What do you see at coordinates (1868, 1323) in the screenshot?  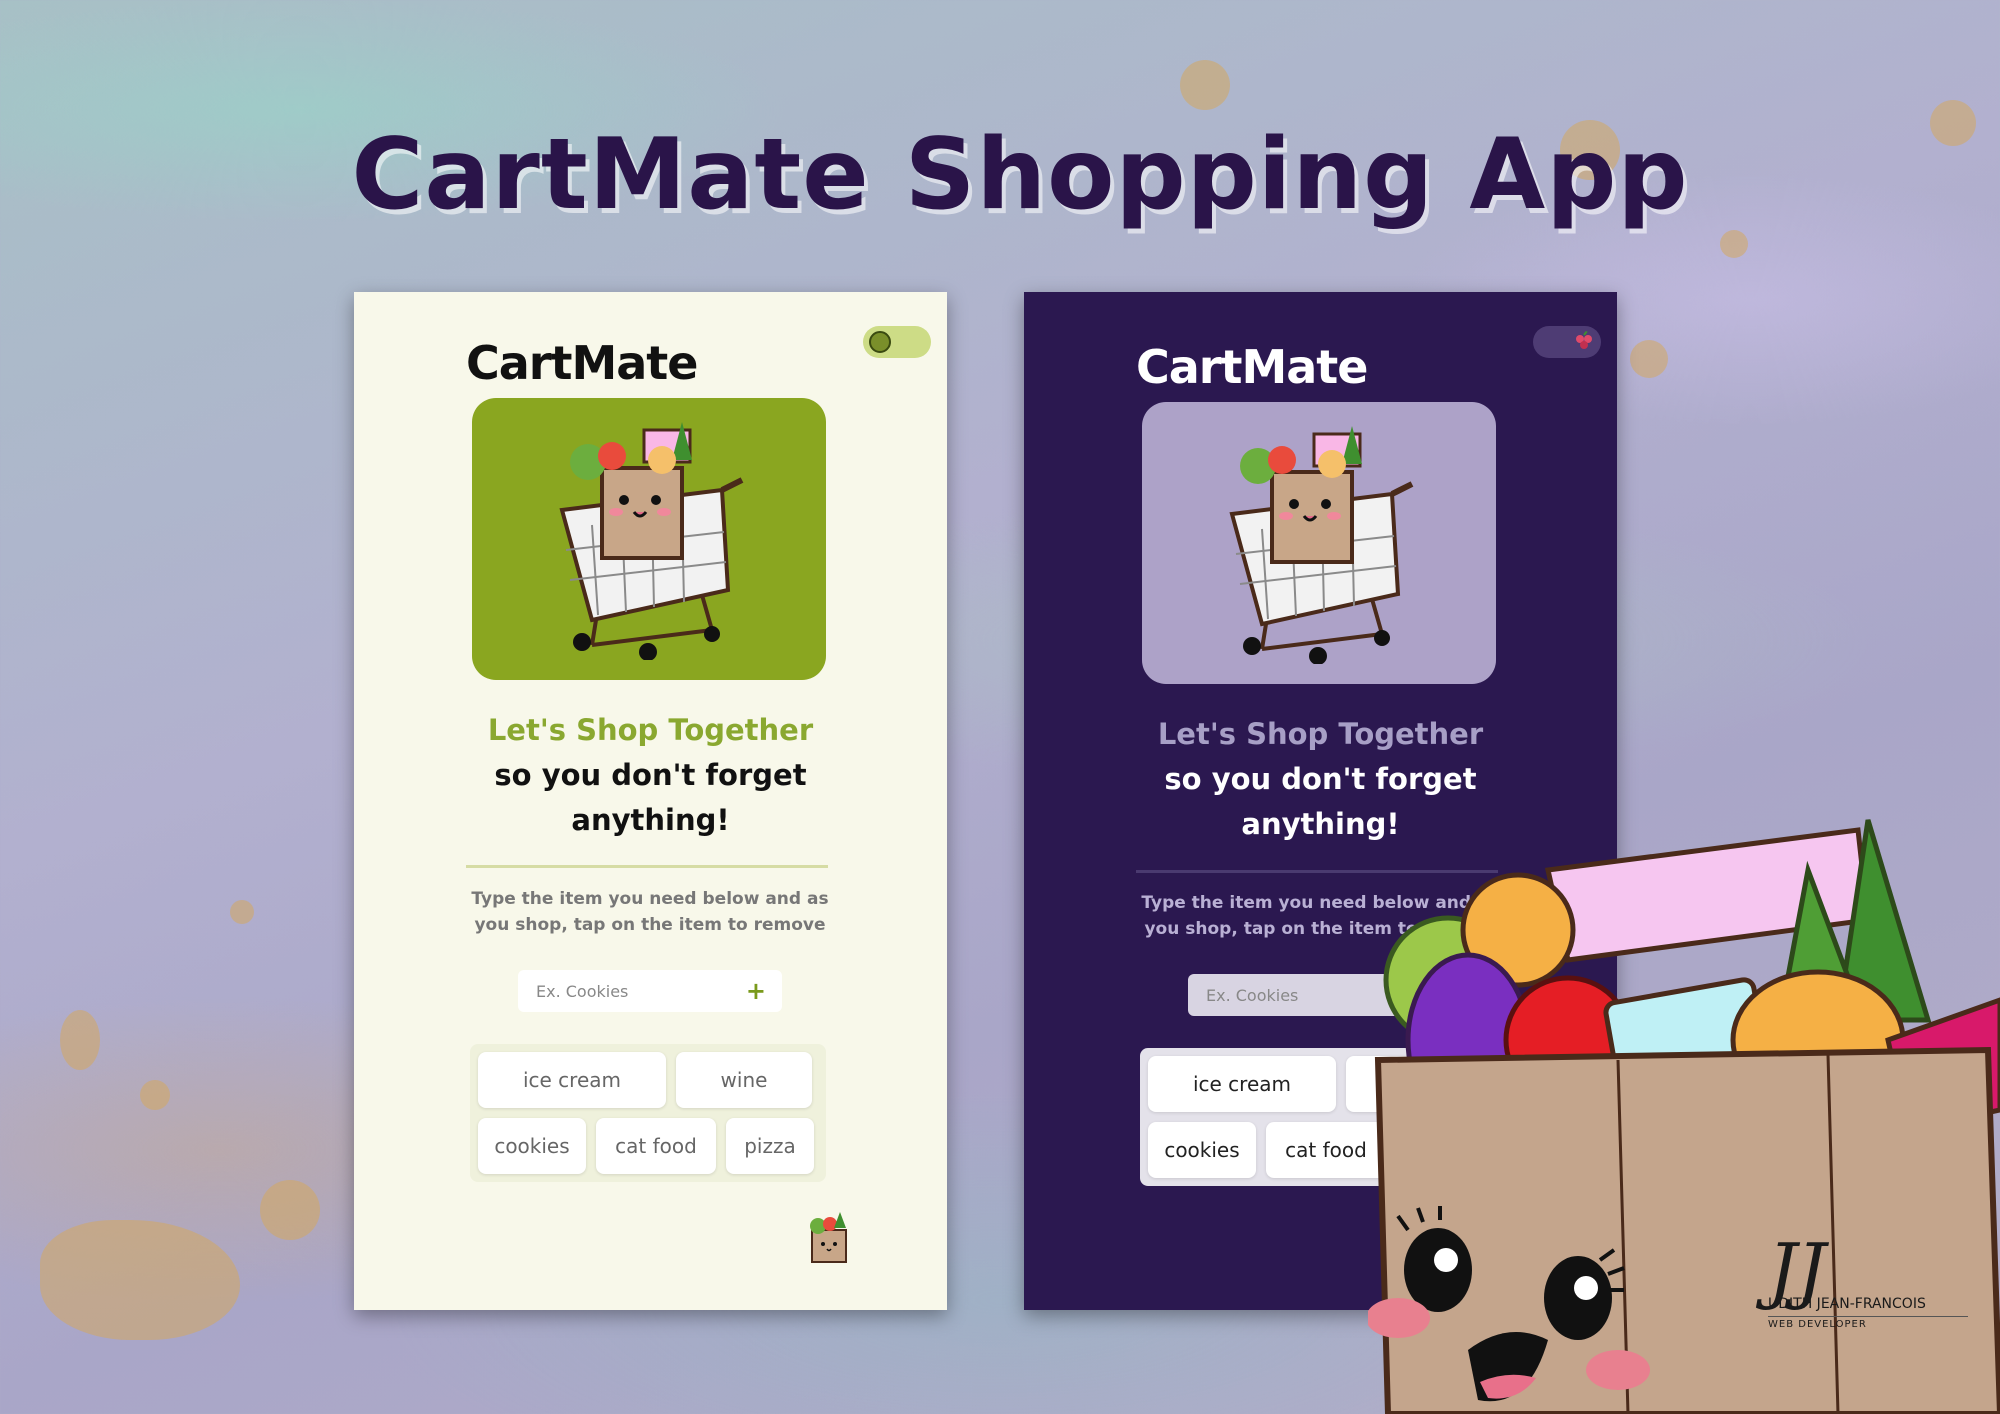 I see `signature-role: WEB DEVELOPER` at bounding box center [1868, 1323].